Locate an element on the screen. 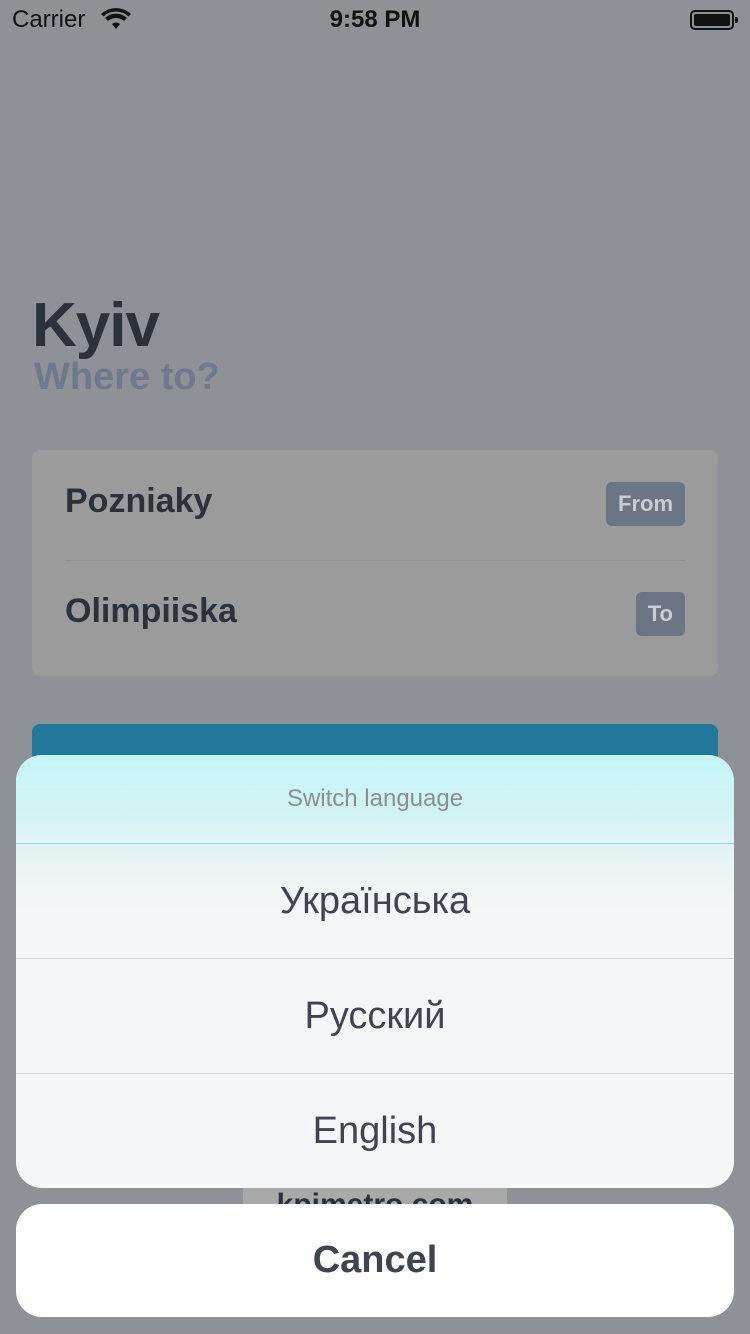 The width and height of the screenshot is (750, 1334). status-time: 9:58 PM is located at coordinates (375, 19).